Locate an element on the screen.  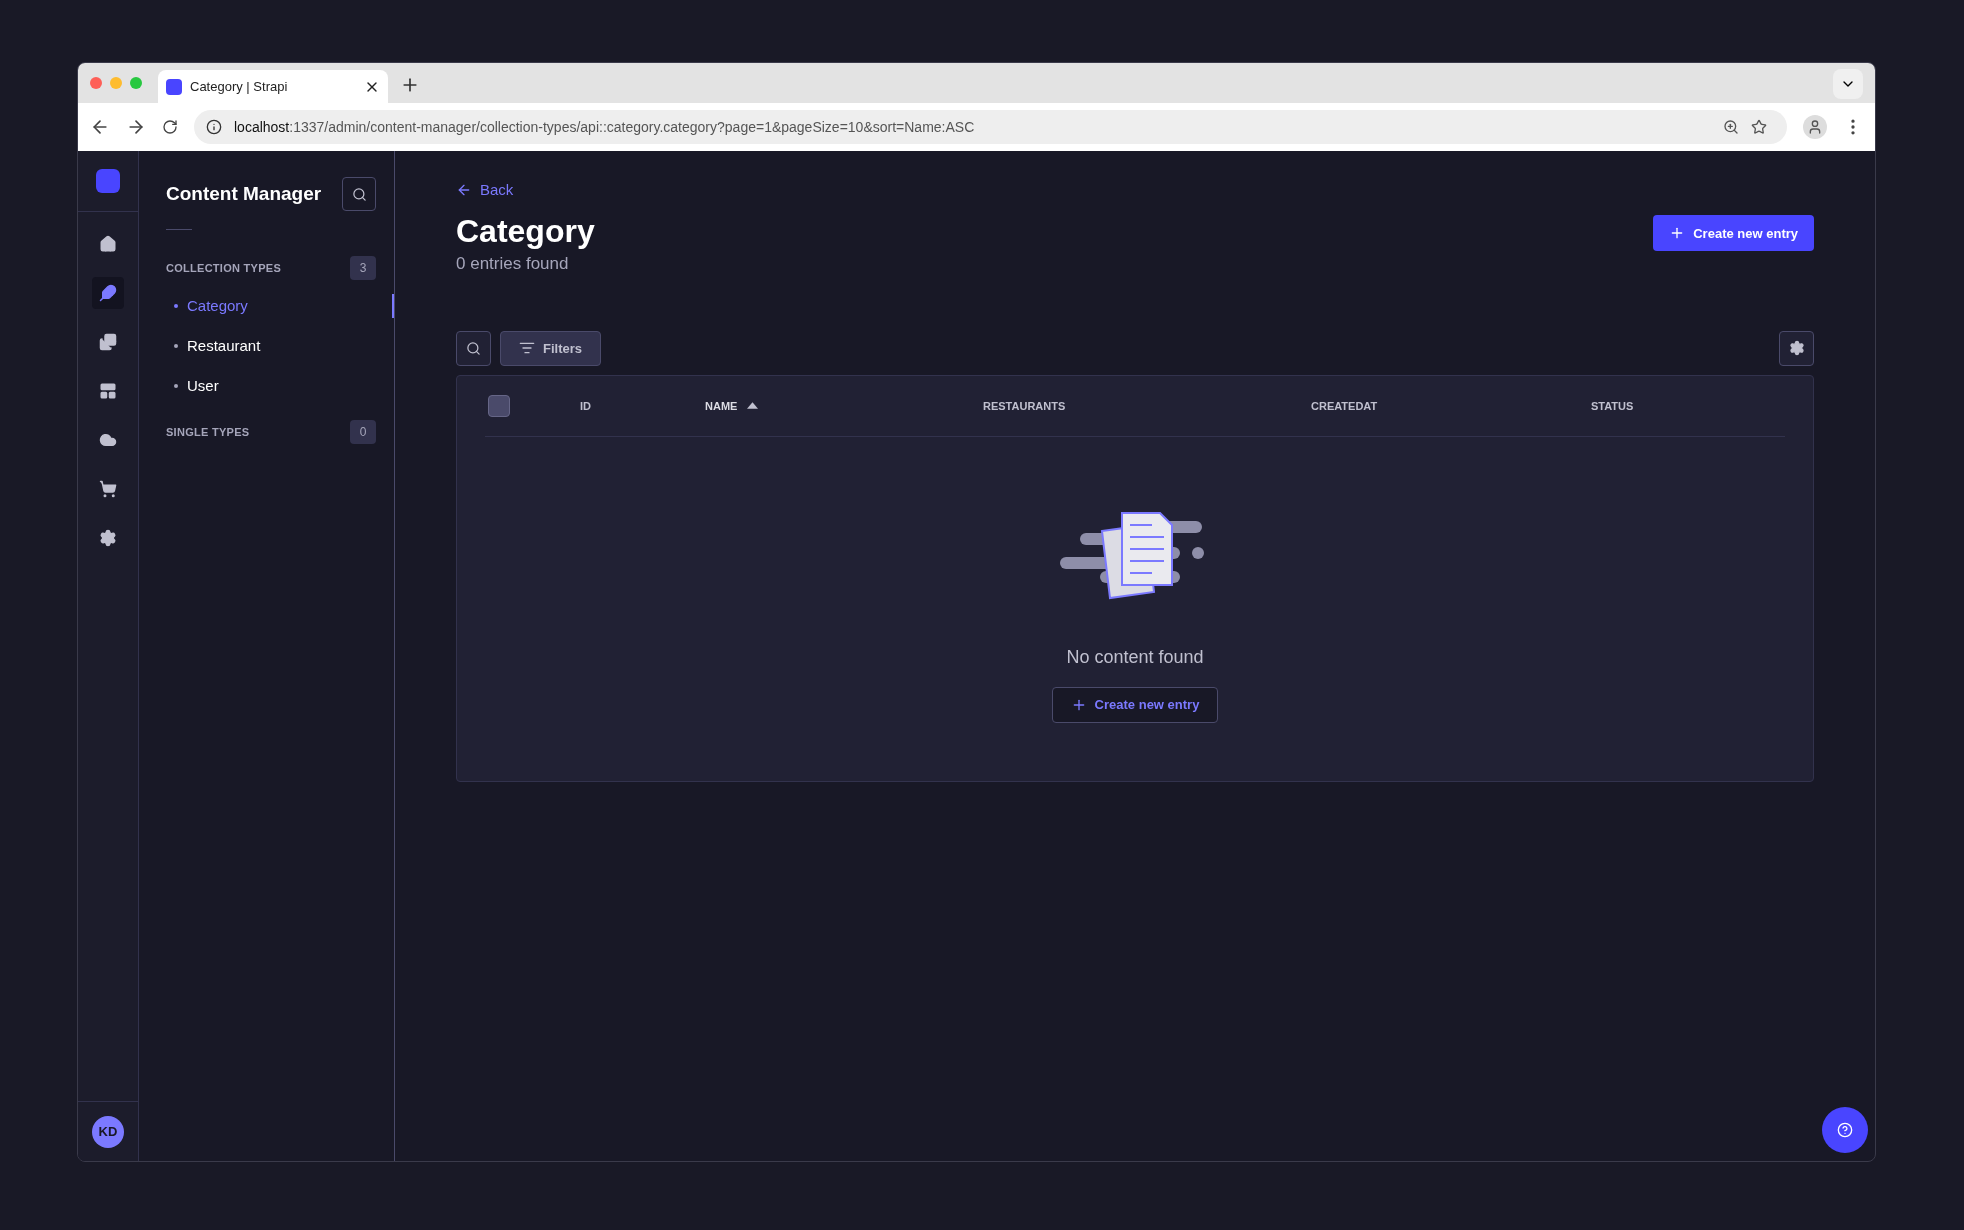
bookmark-star-icon is located at coordinates (1759, 127).